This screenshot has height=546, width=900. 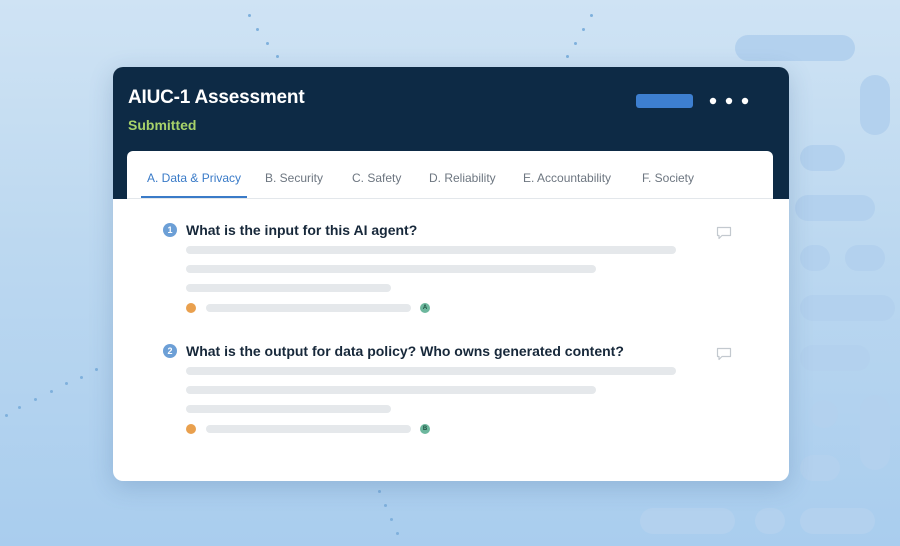 I want to click on tab-accountability: E. Accountability, so click(x=567, y=174).